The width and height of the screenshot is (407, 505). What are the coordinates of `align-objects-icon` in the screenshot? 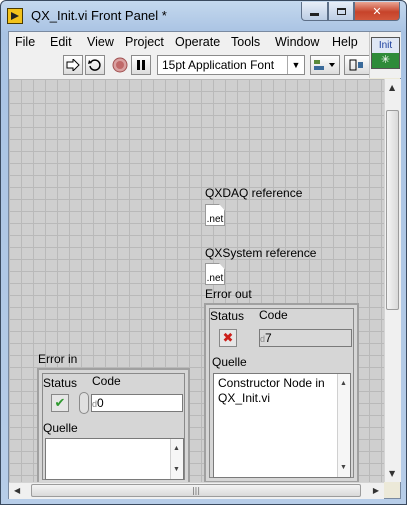 It's located at (324, 65).